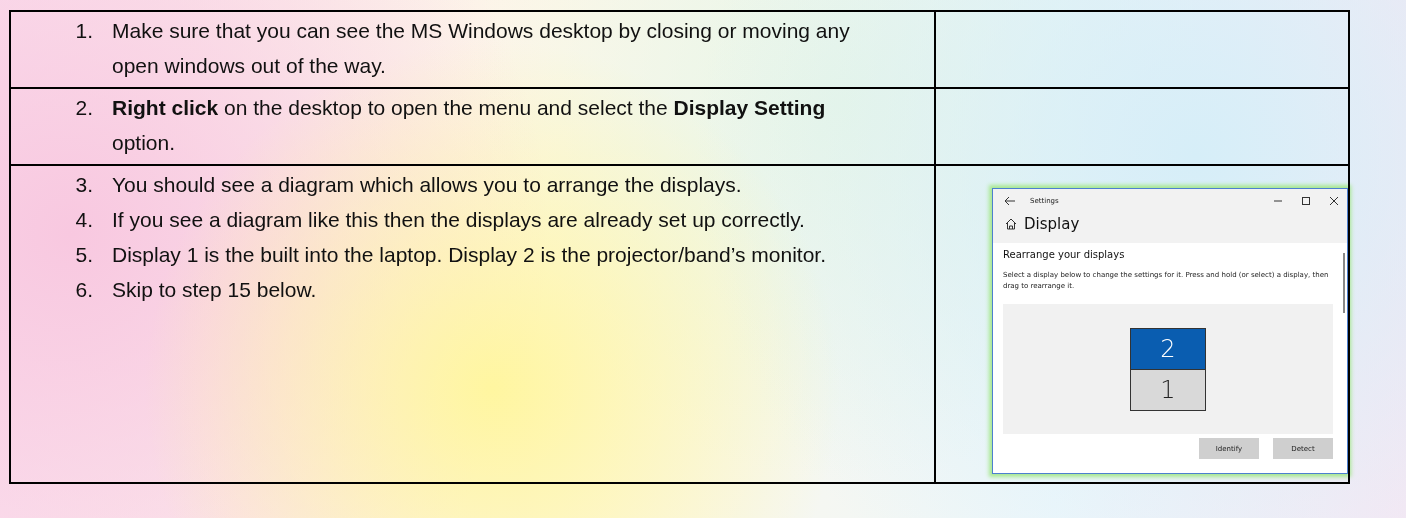 The image size is (1406, 518). Describe the element at coordinates (1334, 201) in the screenshot. I see `close-icon` at that location.